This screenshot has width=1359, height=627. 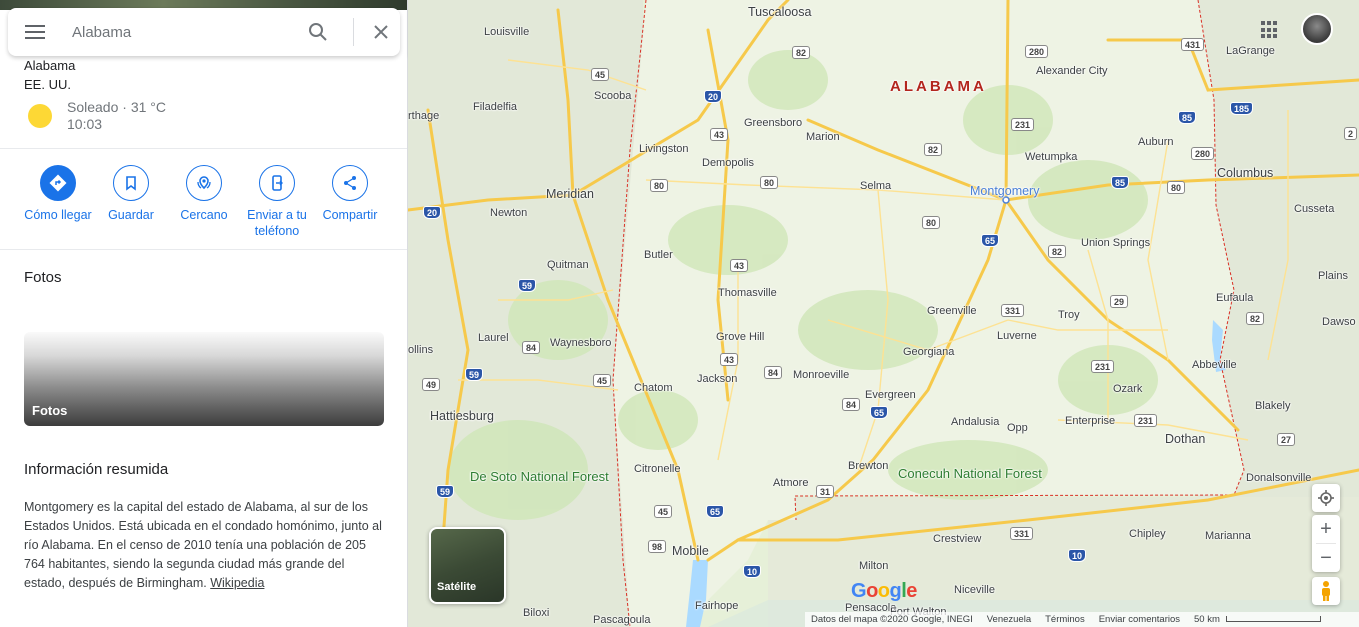 I want to click on route-shield: 45, so click(x=602, y=380).